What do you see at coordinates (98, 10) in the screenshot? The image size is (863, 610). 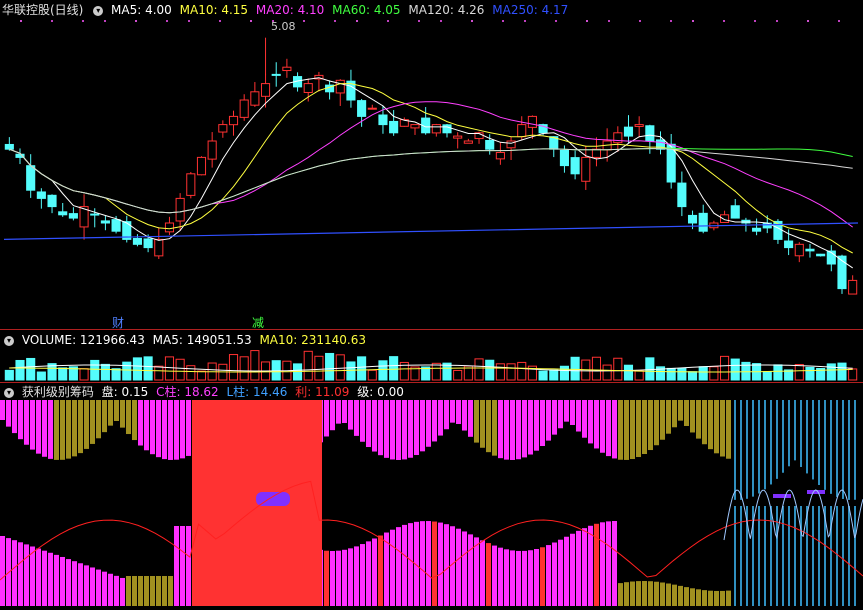 I see `settings-circle-icon: ▾` at bounding box center [98, 10].